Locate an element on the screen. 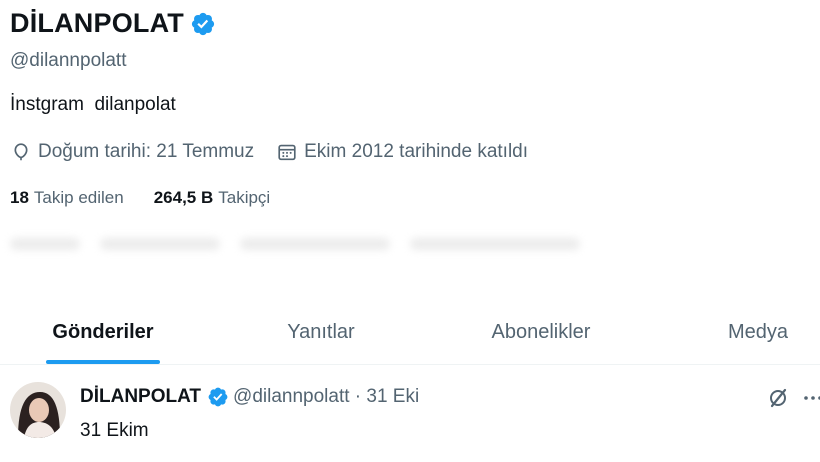 The width and height of the screenshot is (820, 462). joined-item: Ekim 2012 tarihinde katıldı is located at coordinates (402, 152).